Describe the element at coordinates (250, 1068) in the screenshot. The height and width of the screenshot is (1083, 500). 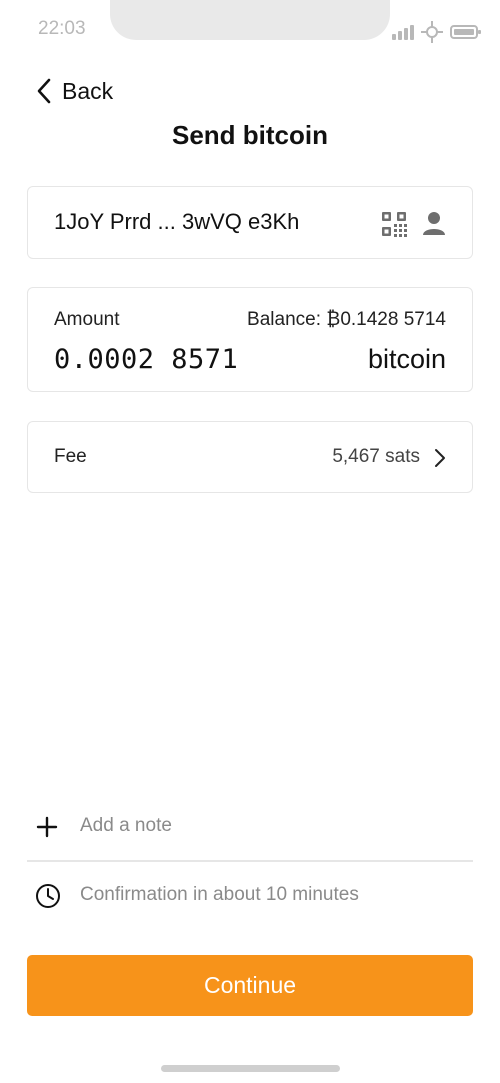
I see `home-indicator` at that location.